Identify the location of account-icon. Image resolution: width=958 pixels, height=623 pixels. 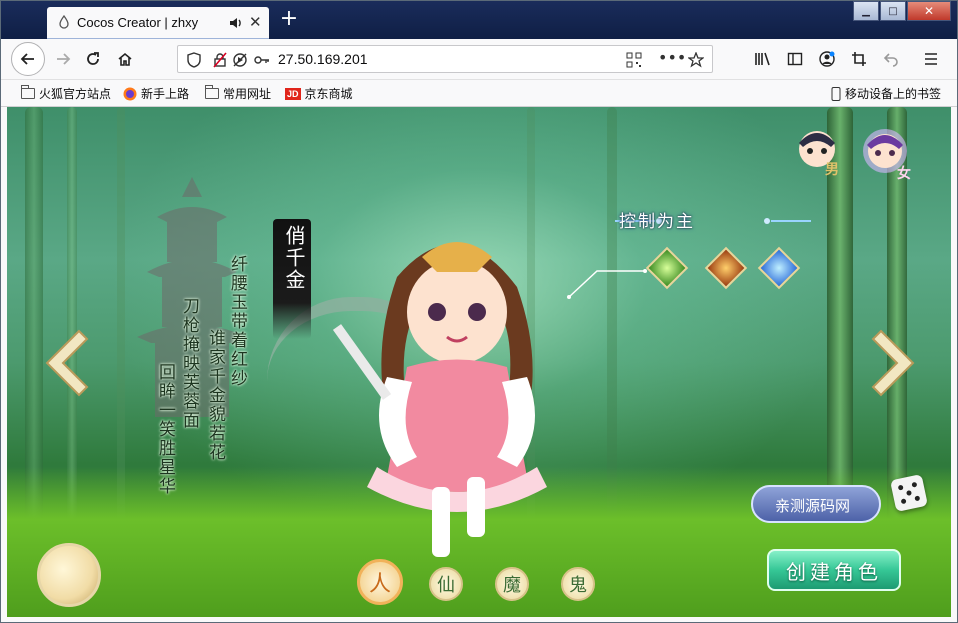
(827, 59).